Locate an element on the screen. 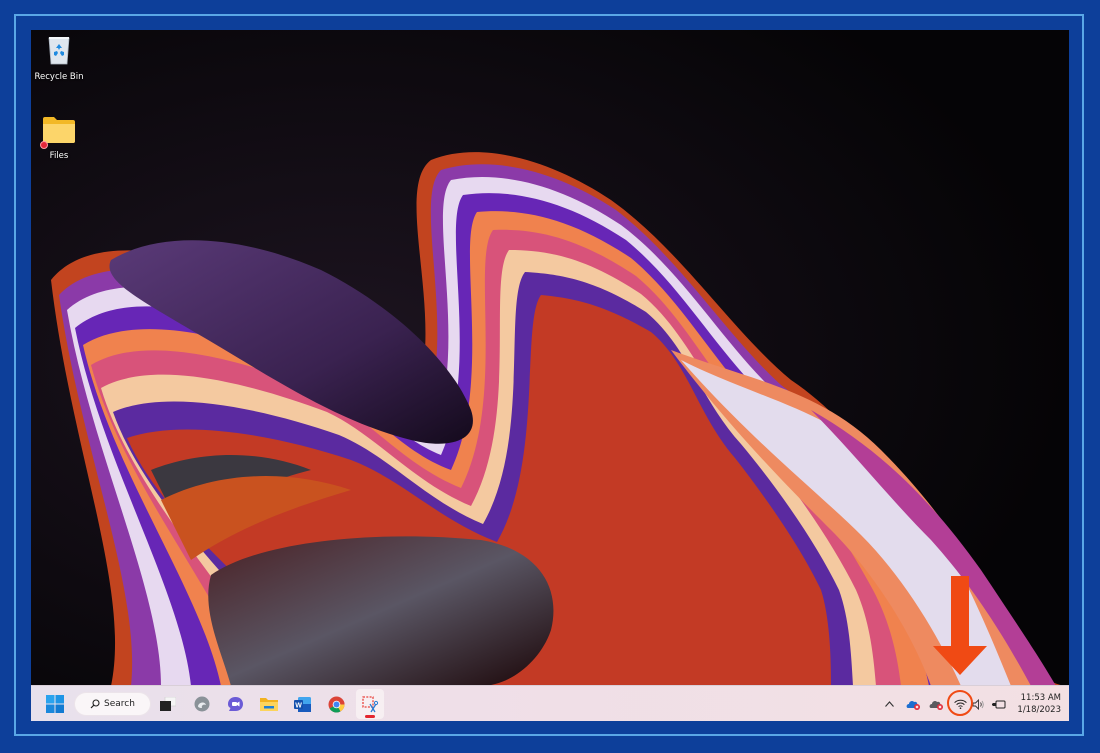  chrome-icon is located at coordinates (336, 704).